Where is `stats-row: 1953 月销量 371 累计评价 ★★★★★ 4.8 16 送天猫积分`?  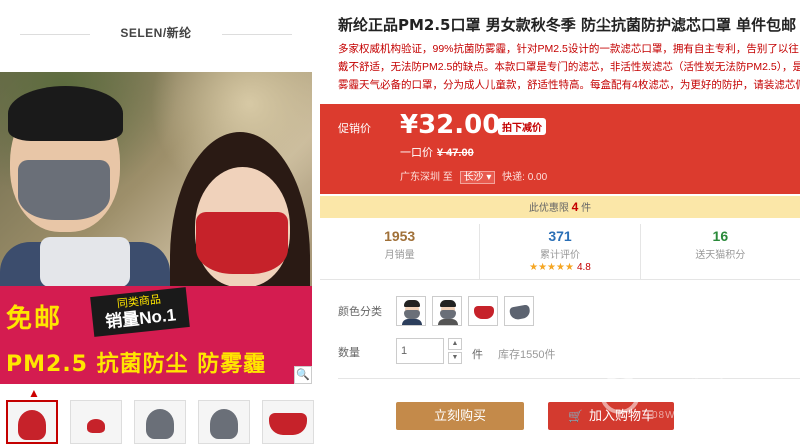
stats-row: 1953 月销量 371 累计评价 ★★★★★ 4.8 16 送天猫积分 is located at coordinates (560, 252).